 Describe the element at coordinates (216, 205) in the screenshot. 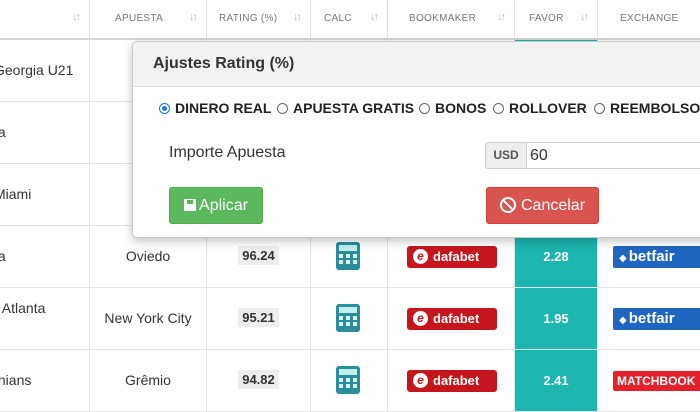

I see `apply-button: Aplicar` at that location.